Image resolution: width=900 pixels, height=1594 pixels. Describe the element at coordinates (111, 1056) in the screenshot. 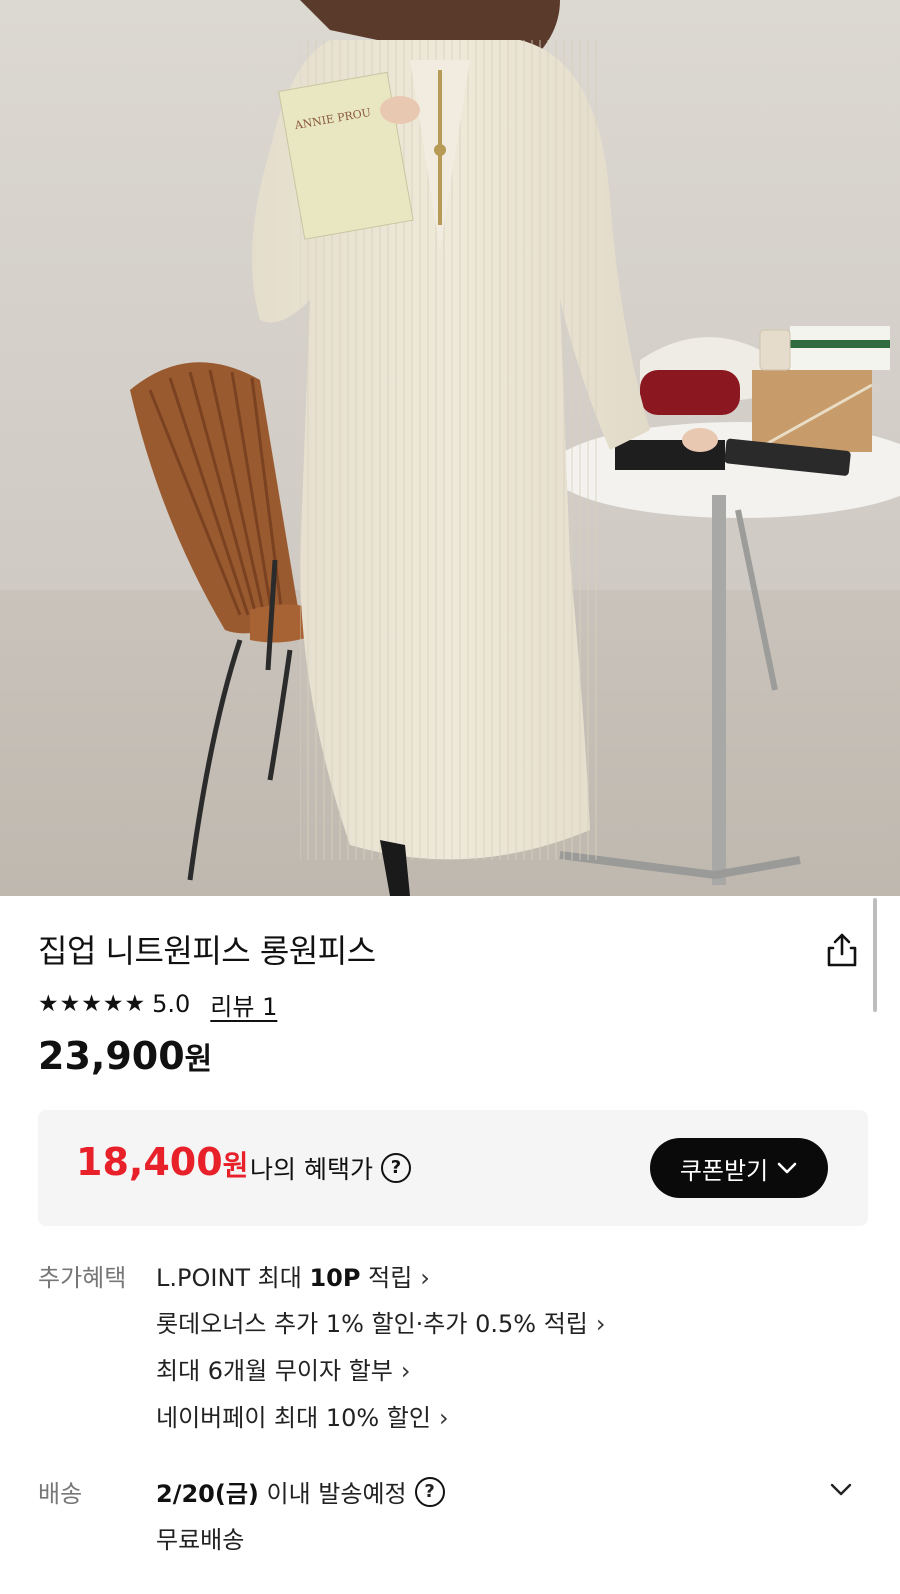

I see `original-price-value: 23,900` at that location.